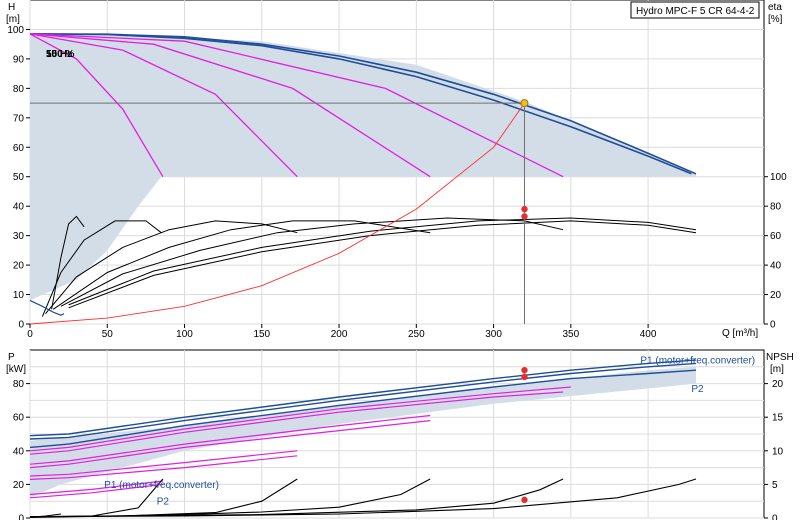 Image resolution: width=800 pixels, height=520 pixels. Describe the element at coordinates (11, 357) in the screenshot. I see `lower-ylabel-left-1: P` at that location.